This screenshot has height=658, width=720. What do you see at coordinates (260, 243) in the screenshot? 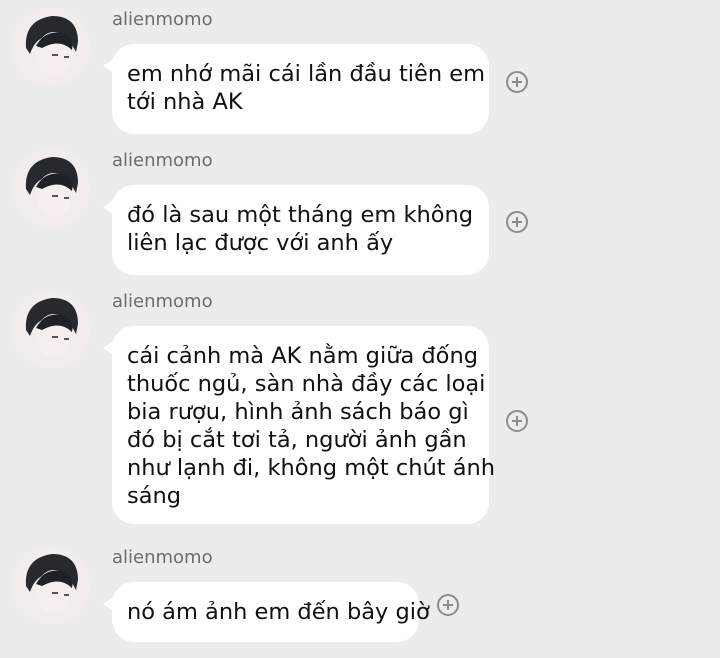
I see `message-text: liên lạc được với anh ấy` at bounding box center [260, 243].